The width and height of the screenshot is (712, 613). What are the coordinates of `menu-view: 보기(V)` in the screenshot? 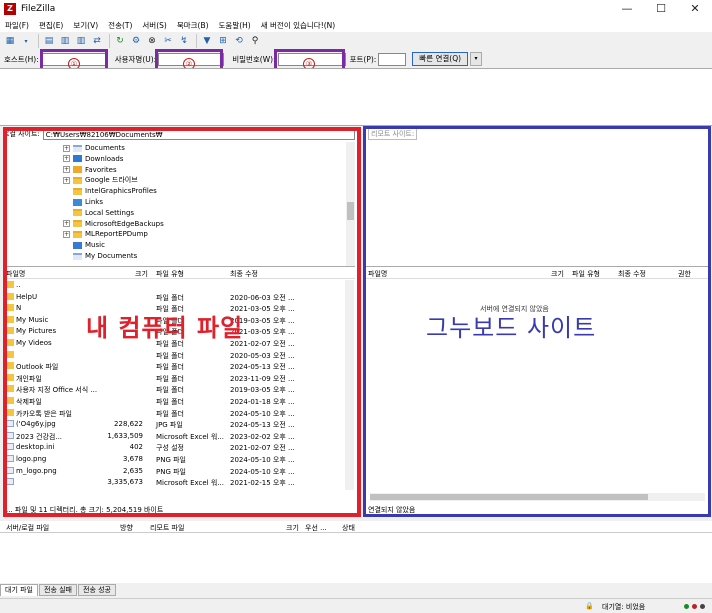 It's located at (85, 25).